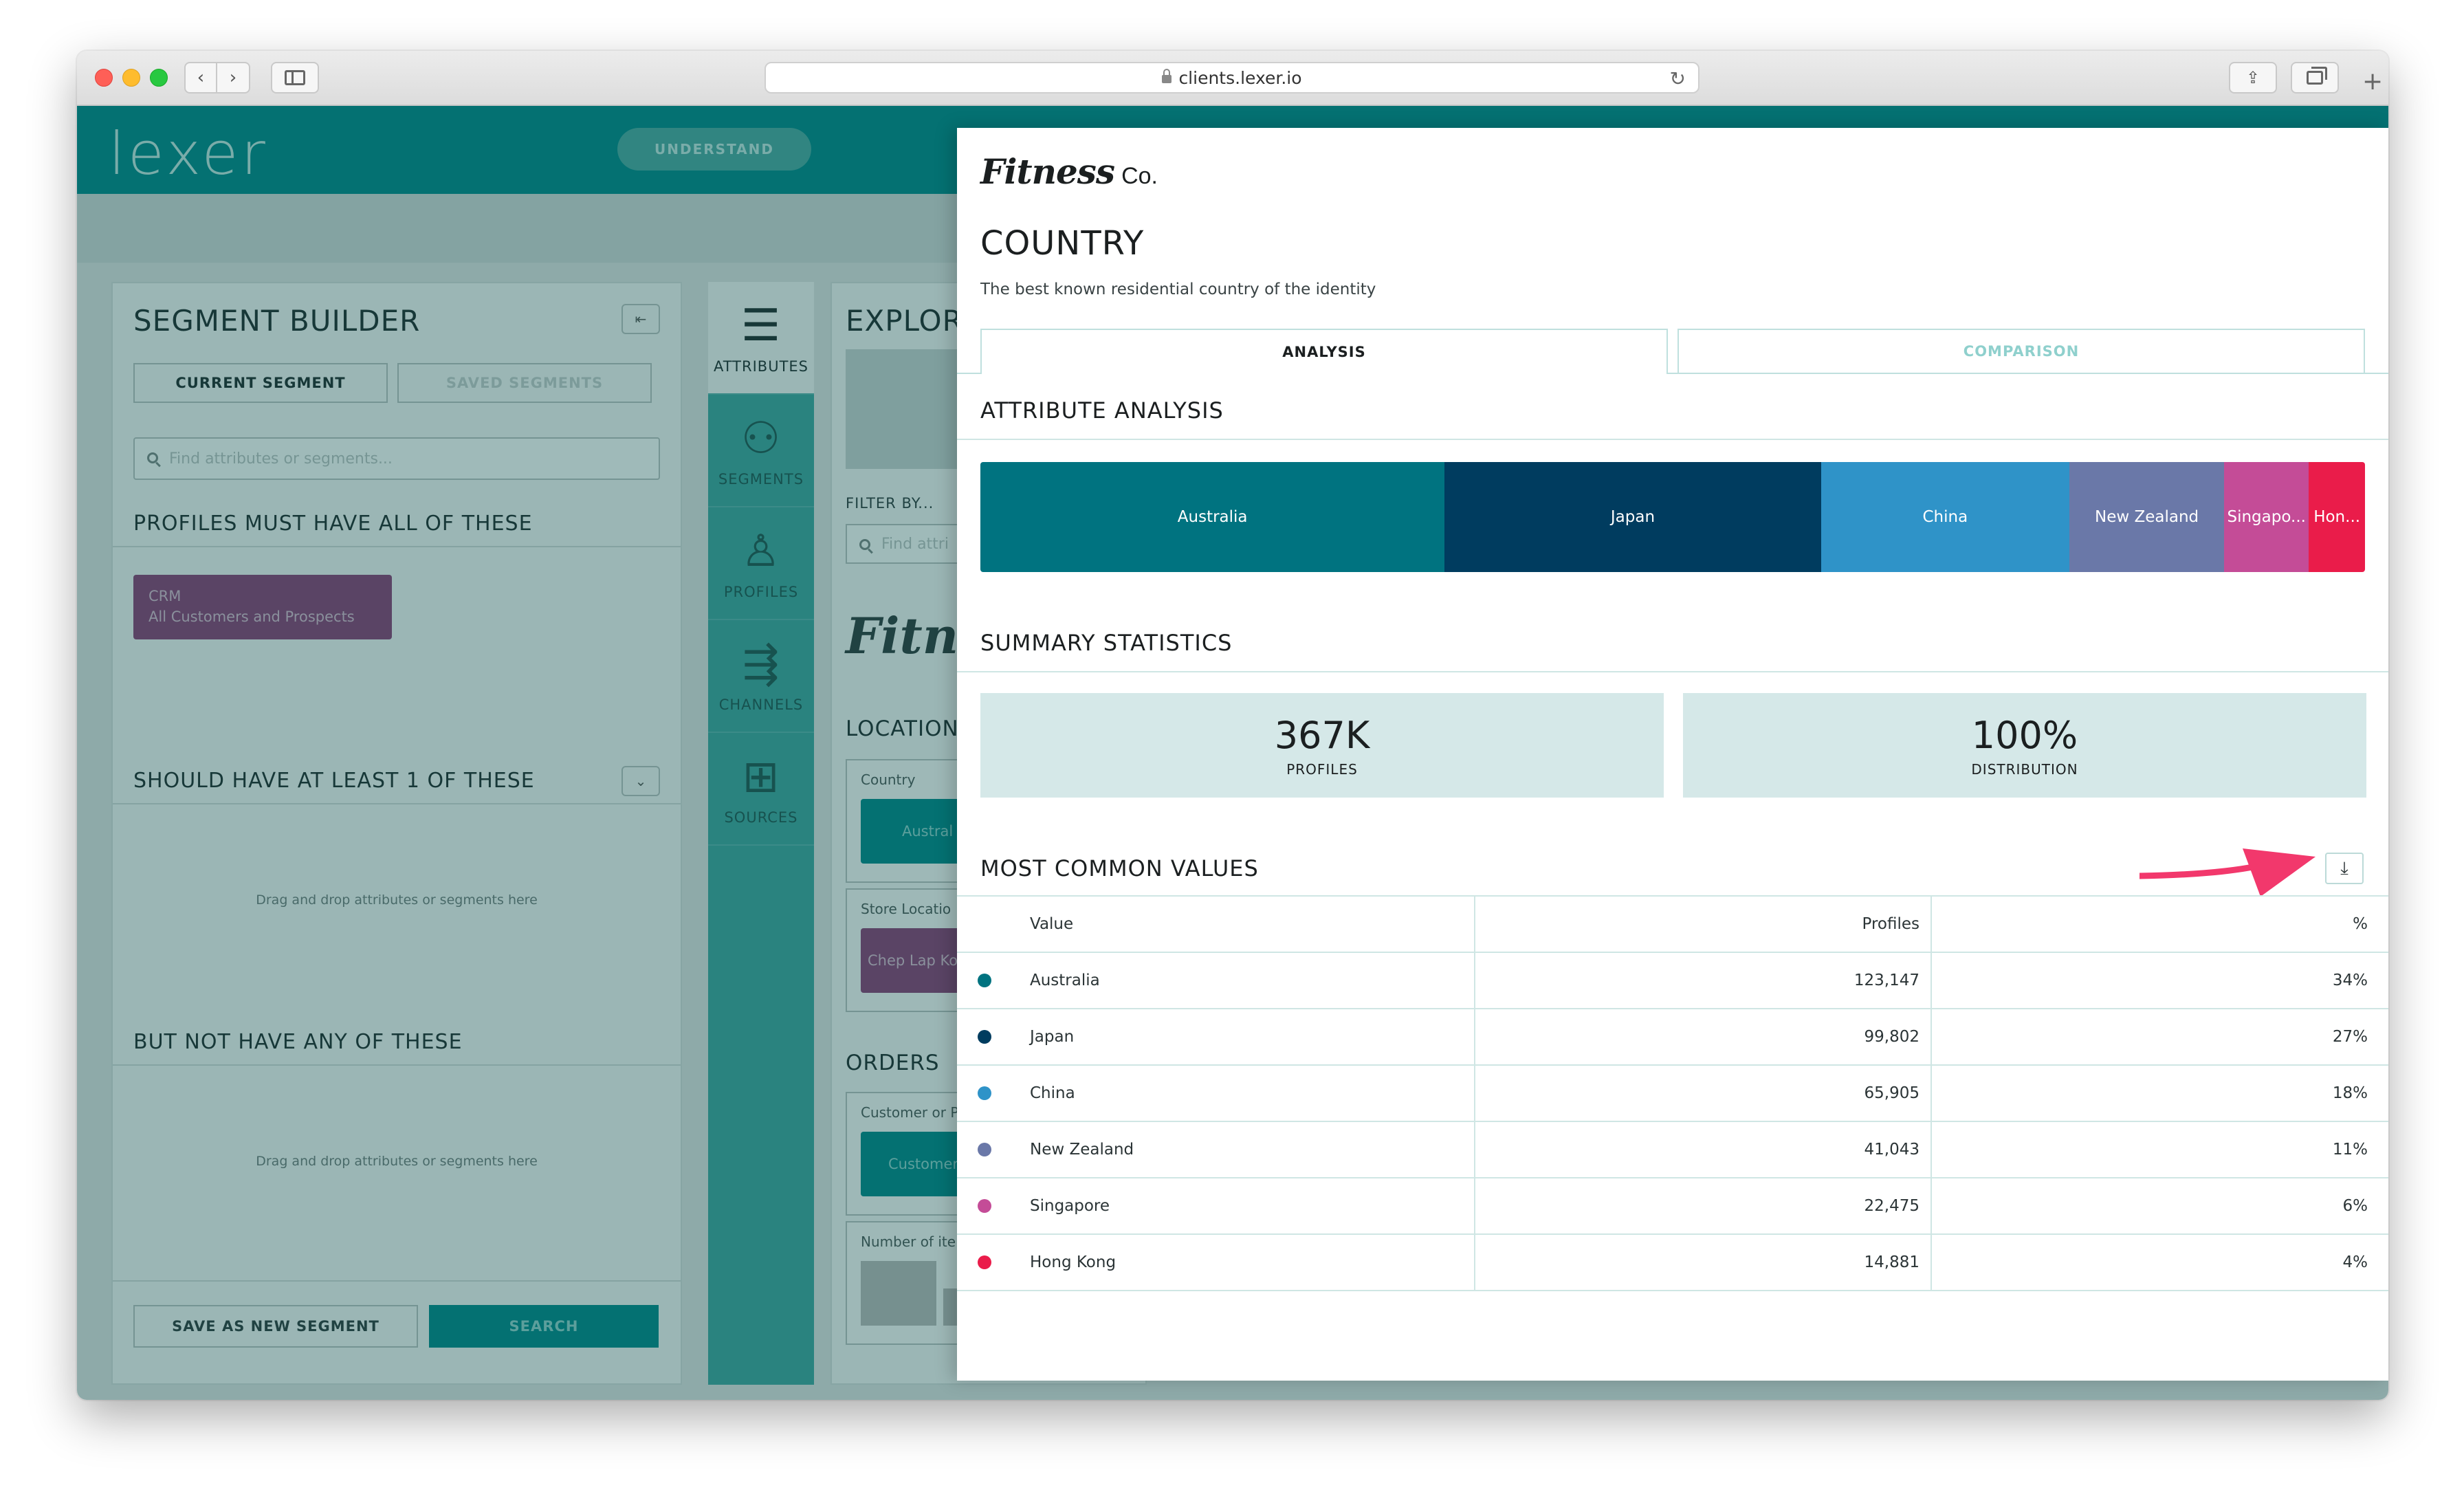  I want to click on most-common-values-heading: MOST COMMON VALUES, so click(1119, 868).